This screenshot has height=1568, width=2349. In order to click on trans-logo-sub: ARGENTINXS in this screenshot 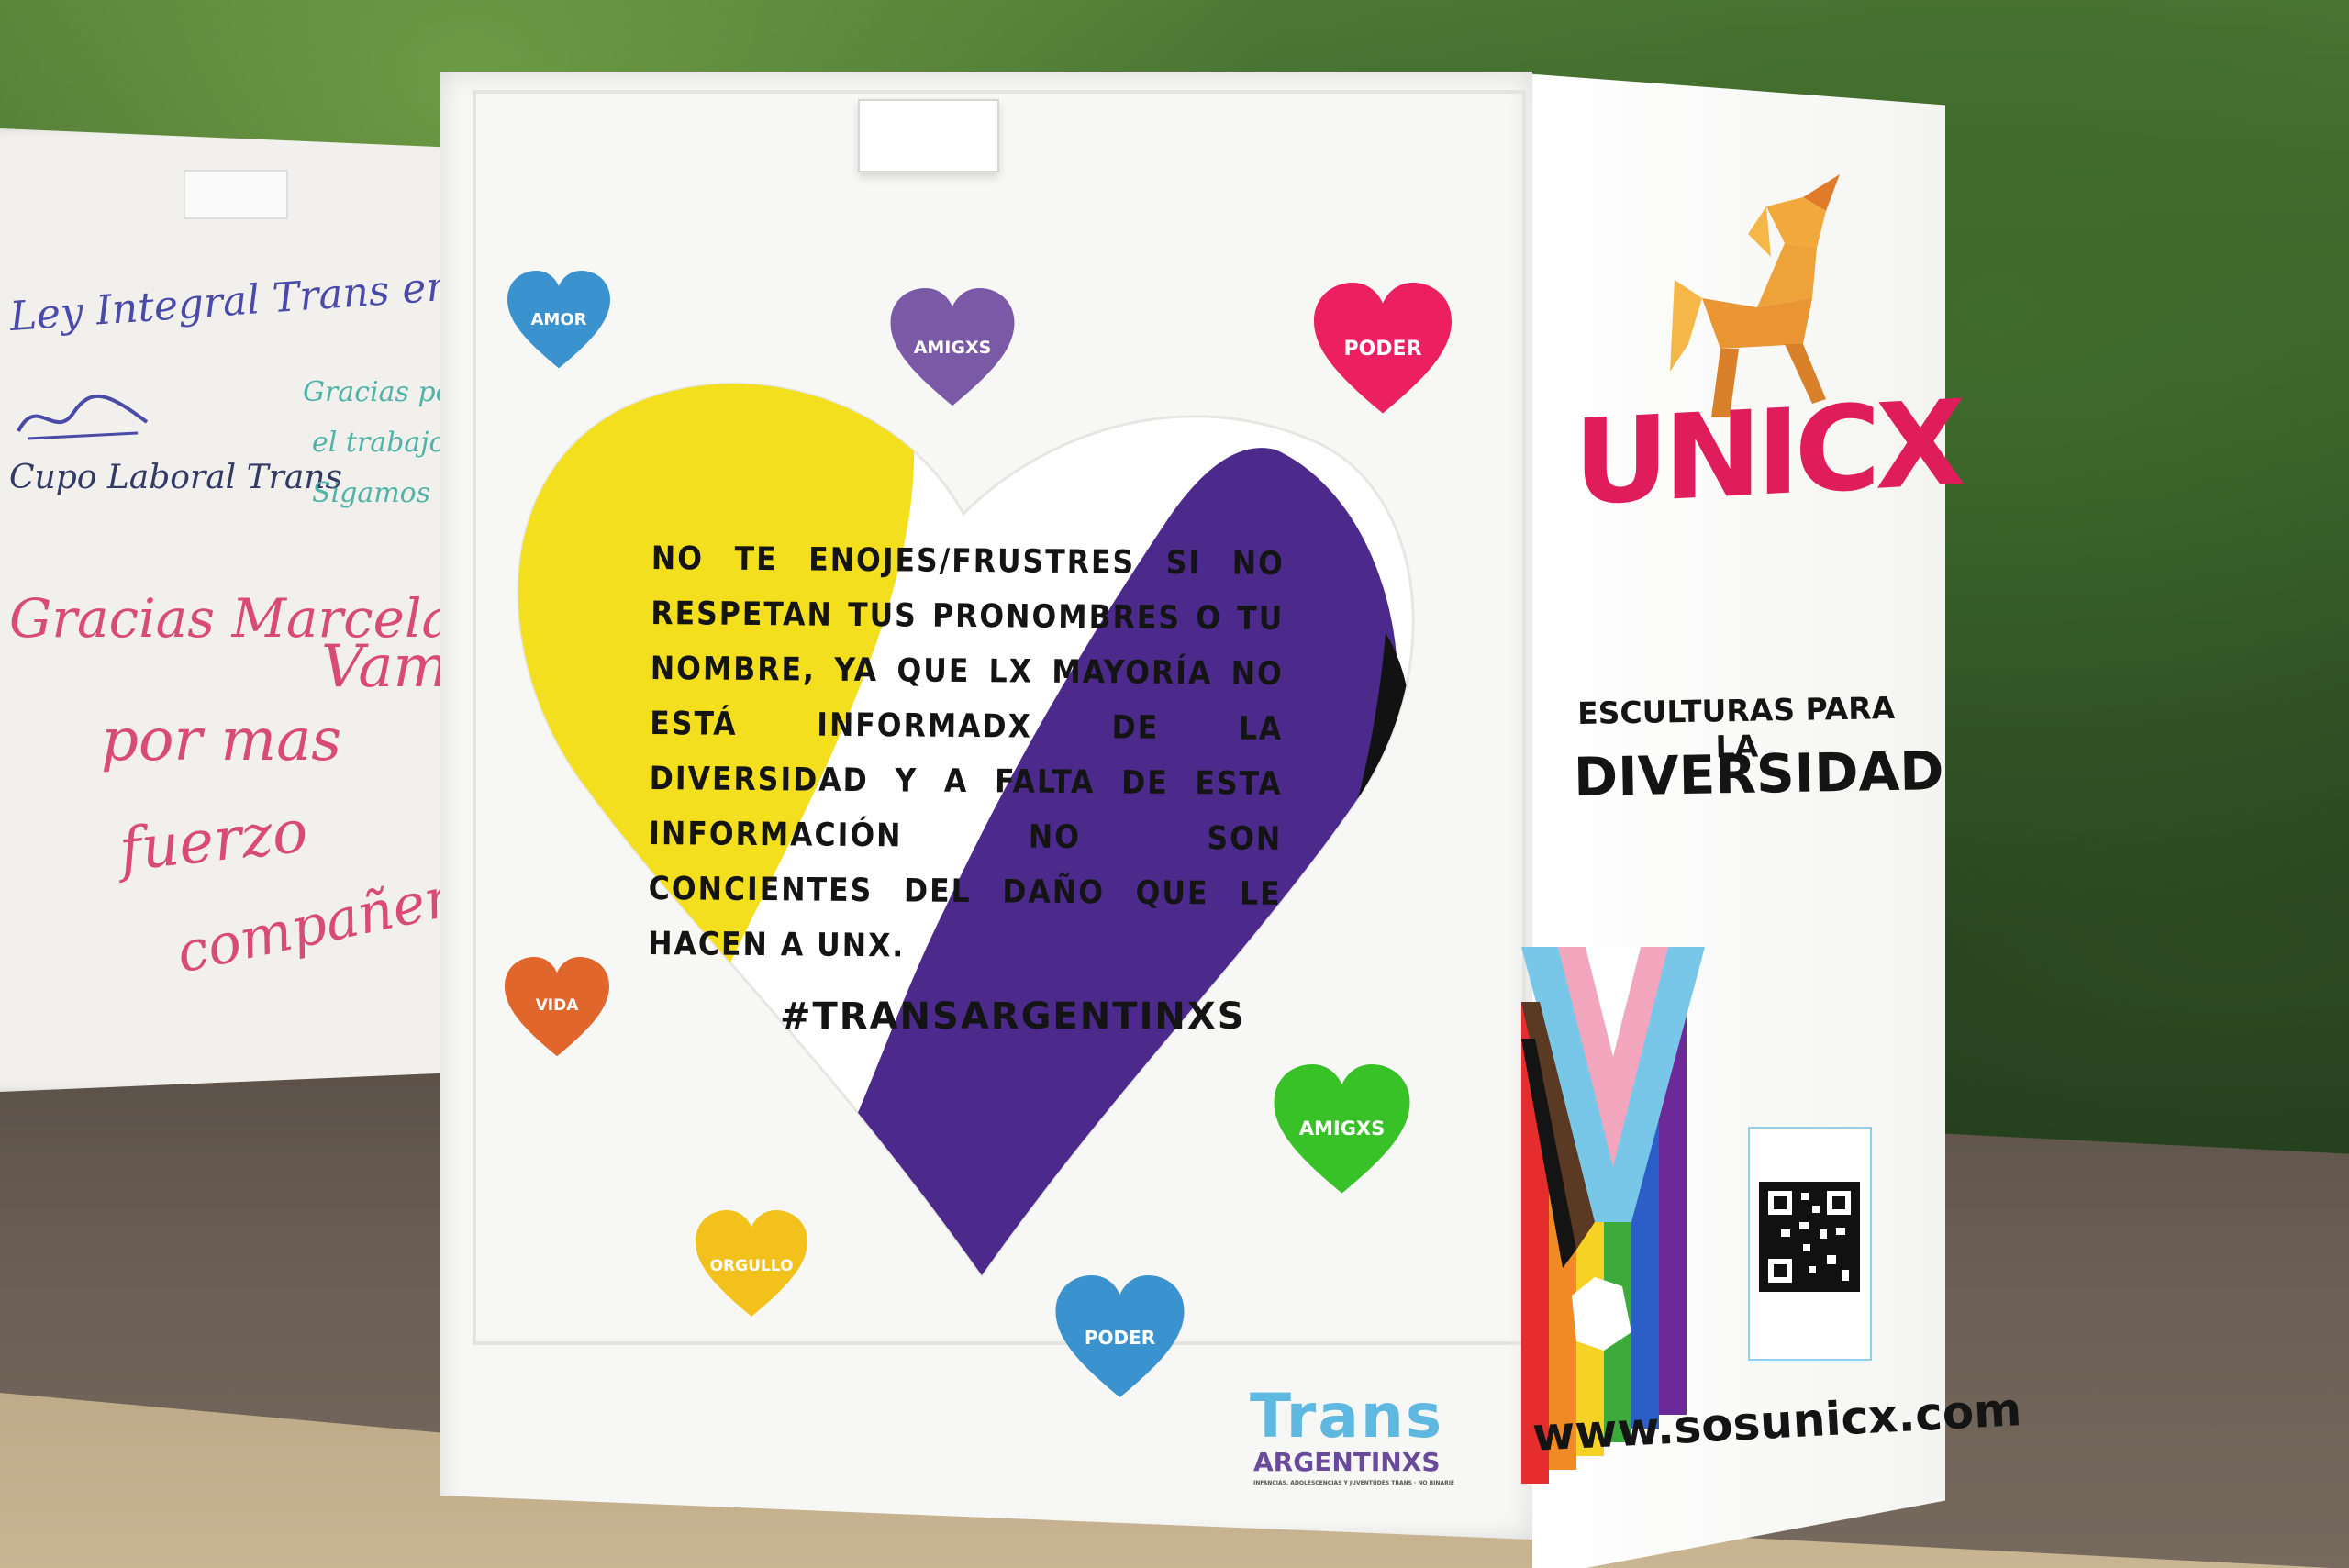, I will do `click(1347, 1462)`.